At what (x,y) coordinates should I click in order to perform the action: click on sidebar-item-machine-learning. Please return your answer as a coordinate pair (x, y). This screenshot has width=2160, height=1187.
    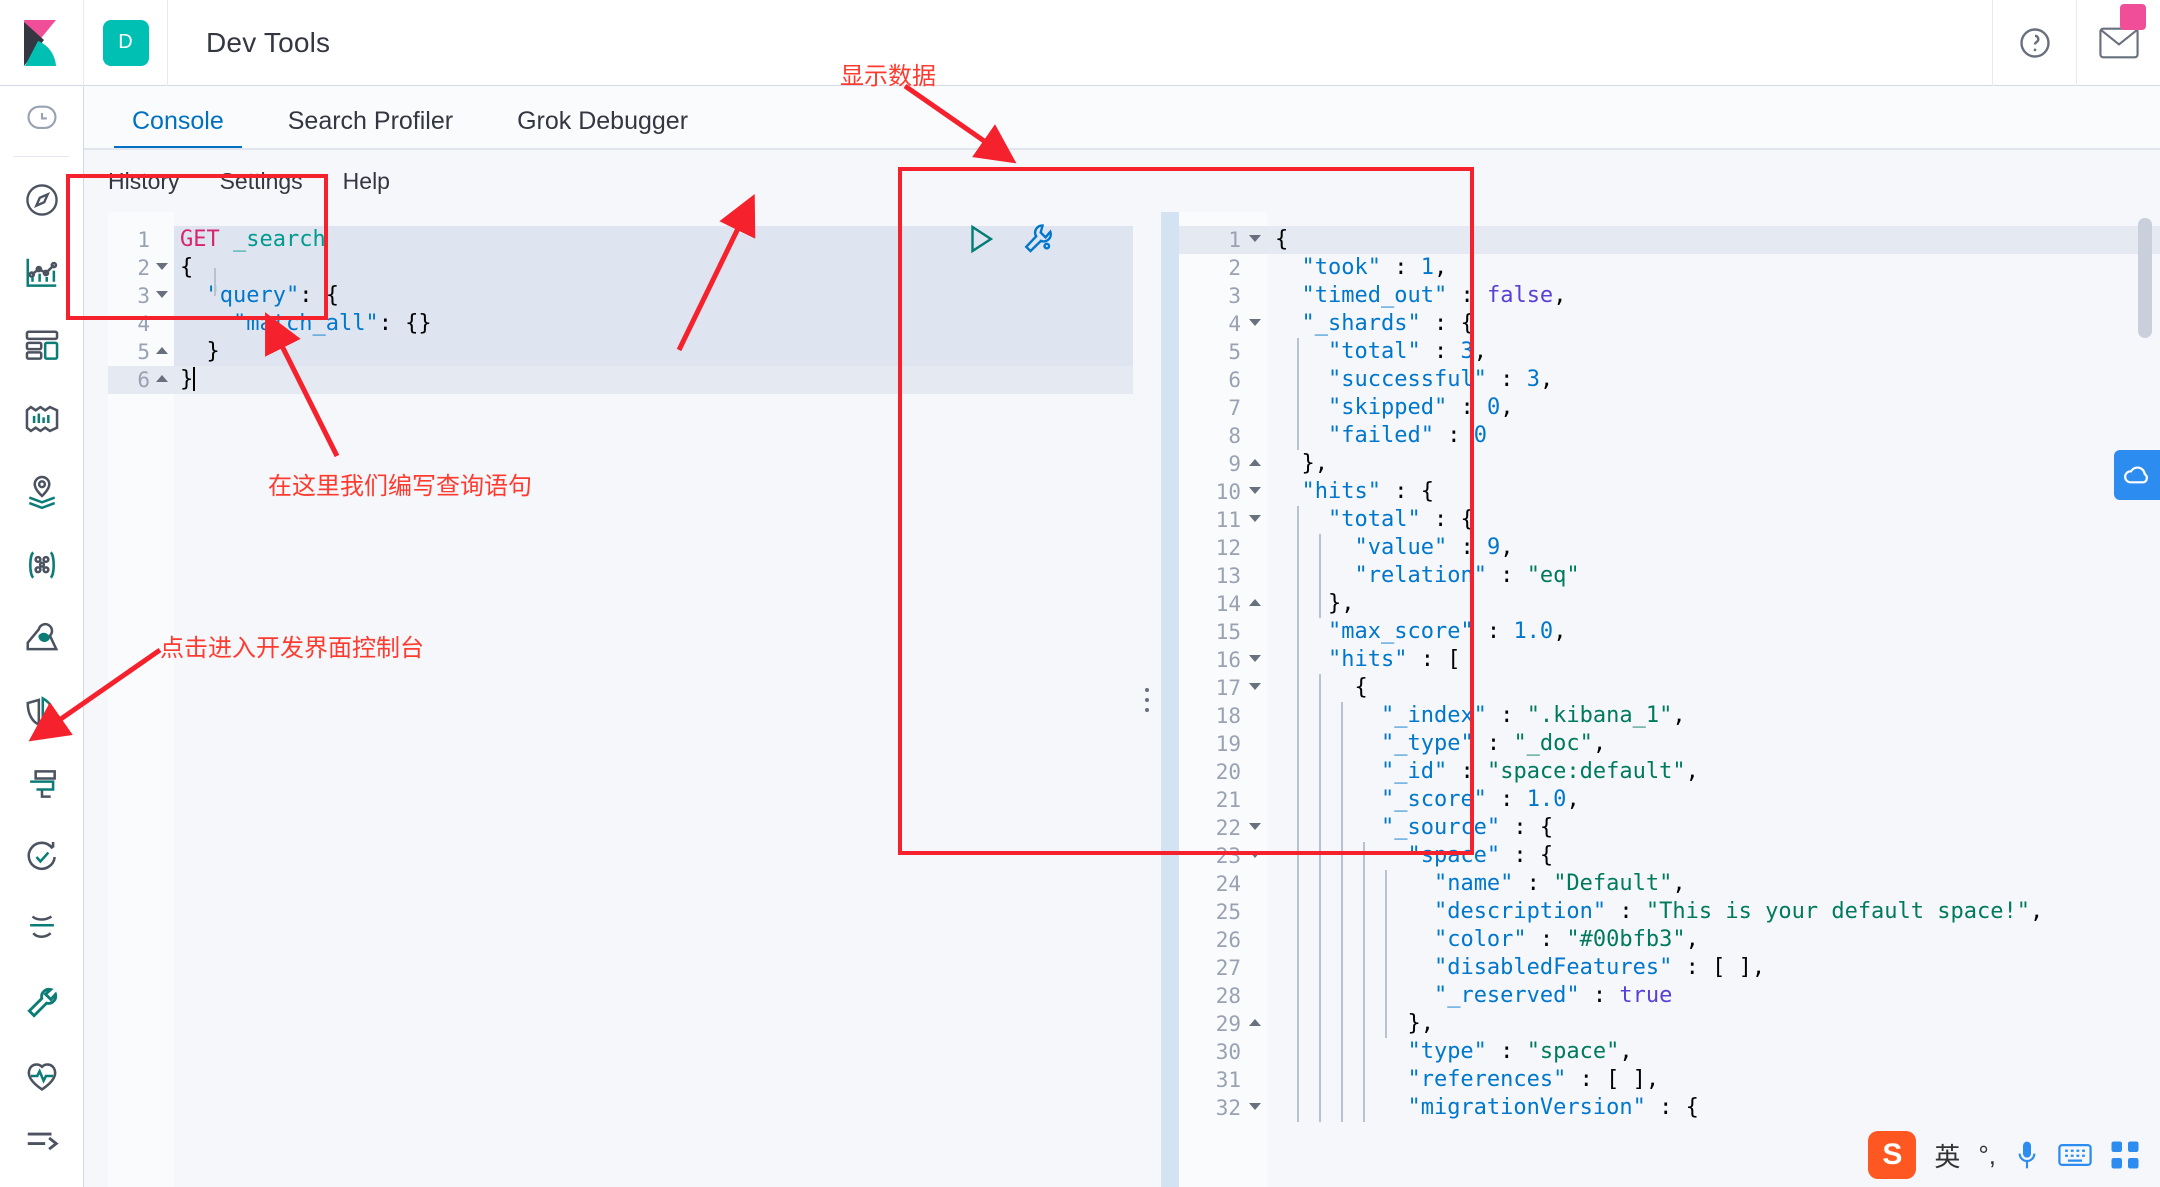
    Looking at the image, I should click on (42, 564).